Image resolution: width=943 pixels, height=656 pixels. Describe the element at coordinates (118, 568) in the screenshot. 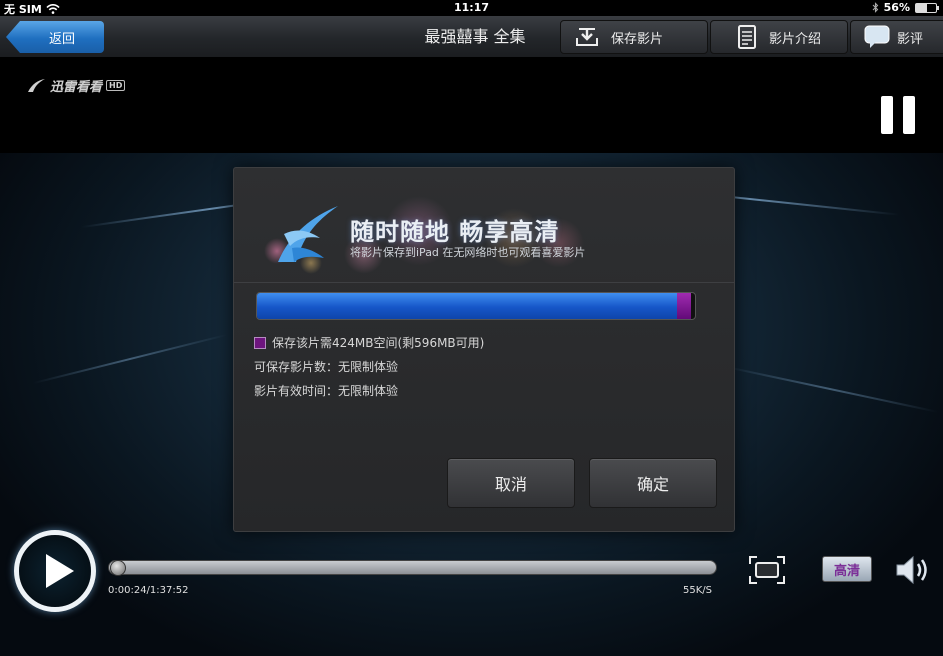

I see `seek-knob` at that location.